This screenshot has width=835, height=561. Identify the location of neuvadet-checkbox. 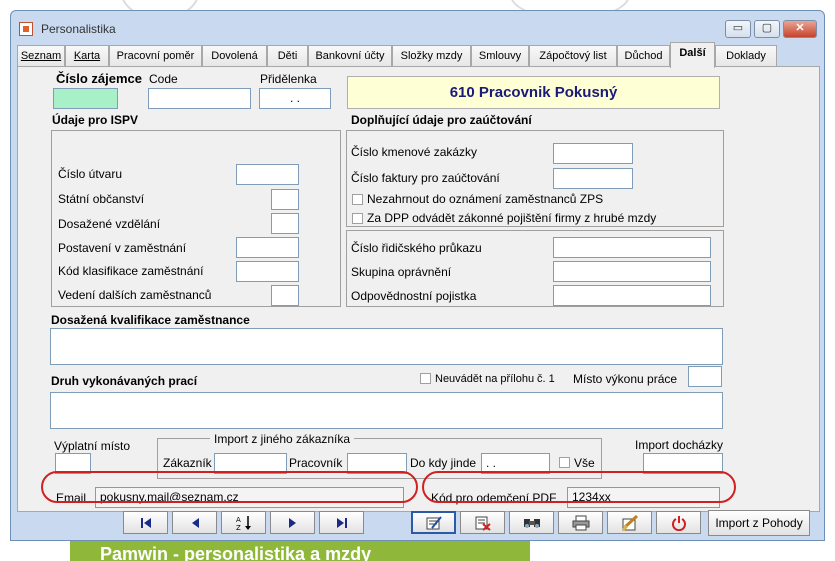
(425, 378).